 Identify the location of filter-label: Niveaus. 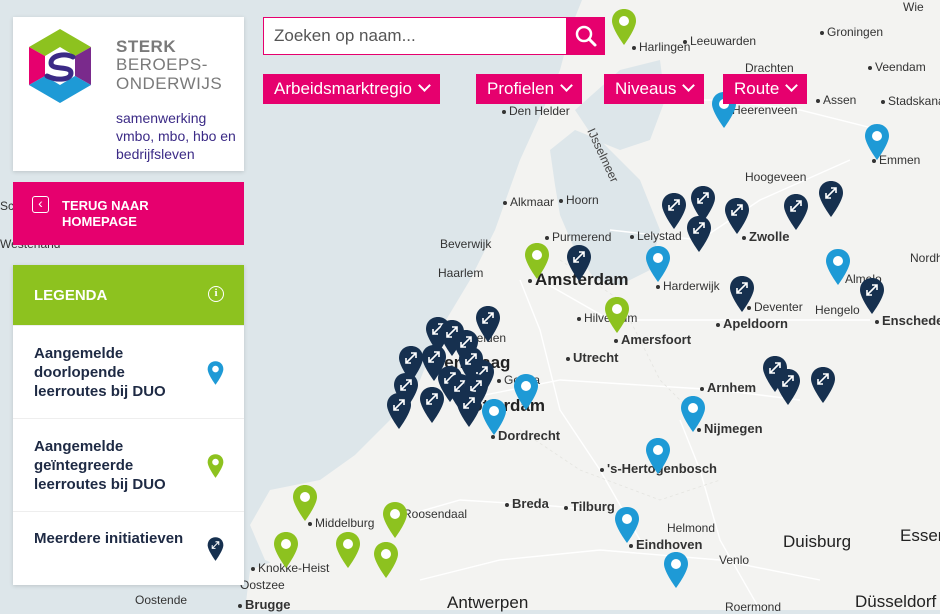
(646, 88).